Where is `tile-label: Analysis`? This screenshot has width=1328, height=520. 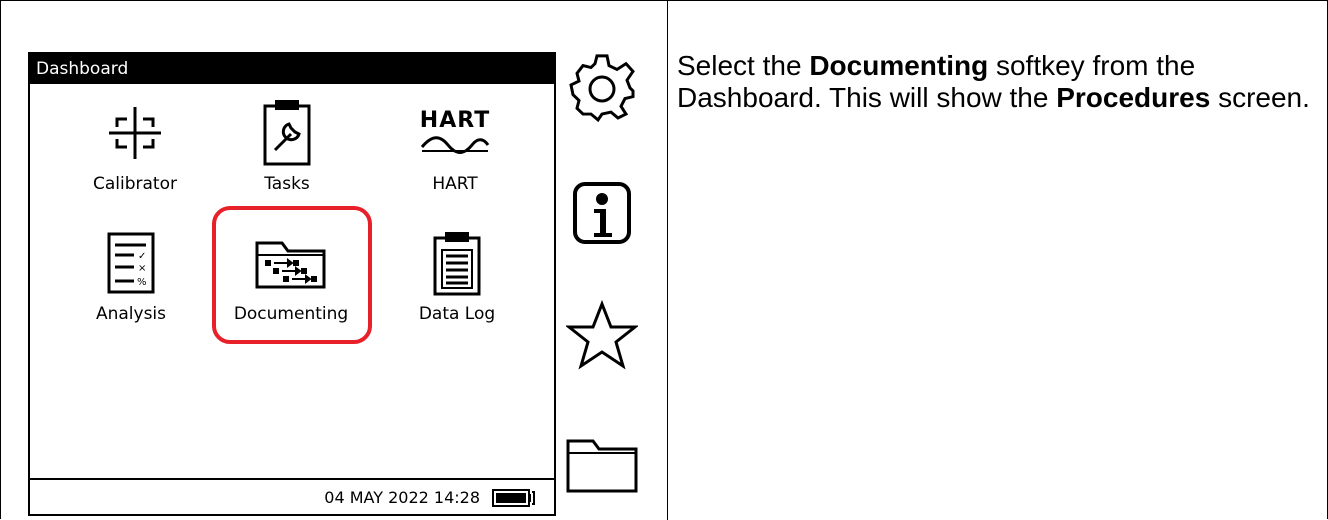
tile-label: Analysis is located at coordinates (131, 314).